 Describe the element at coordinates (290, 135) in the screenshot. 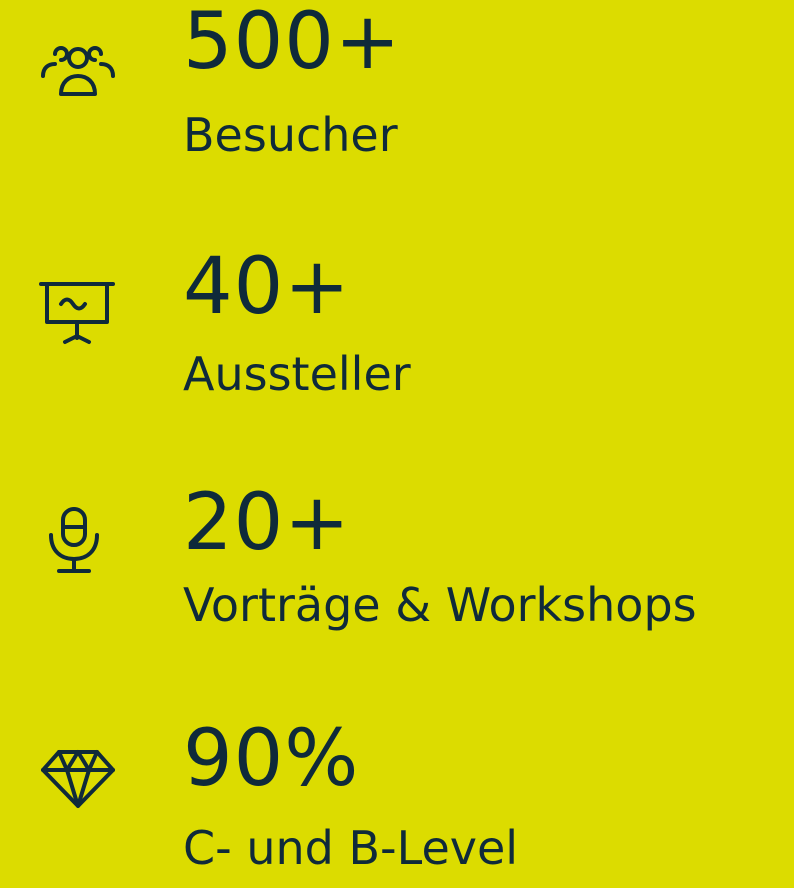

I see `stat-label: Besucher` at that location.